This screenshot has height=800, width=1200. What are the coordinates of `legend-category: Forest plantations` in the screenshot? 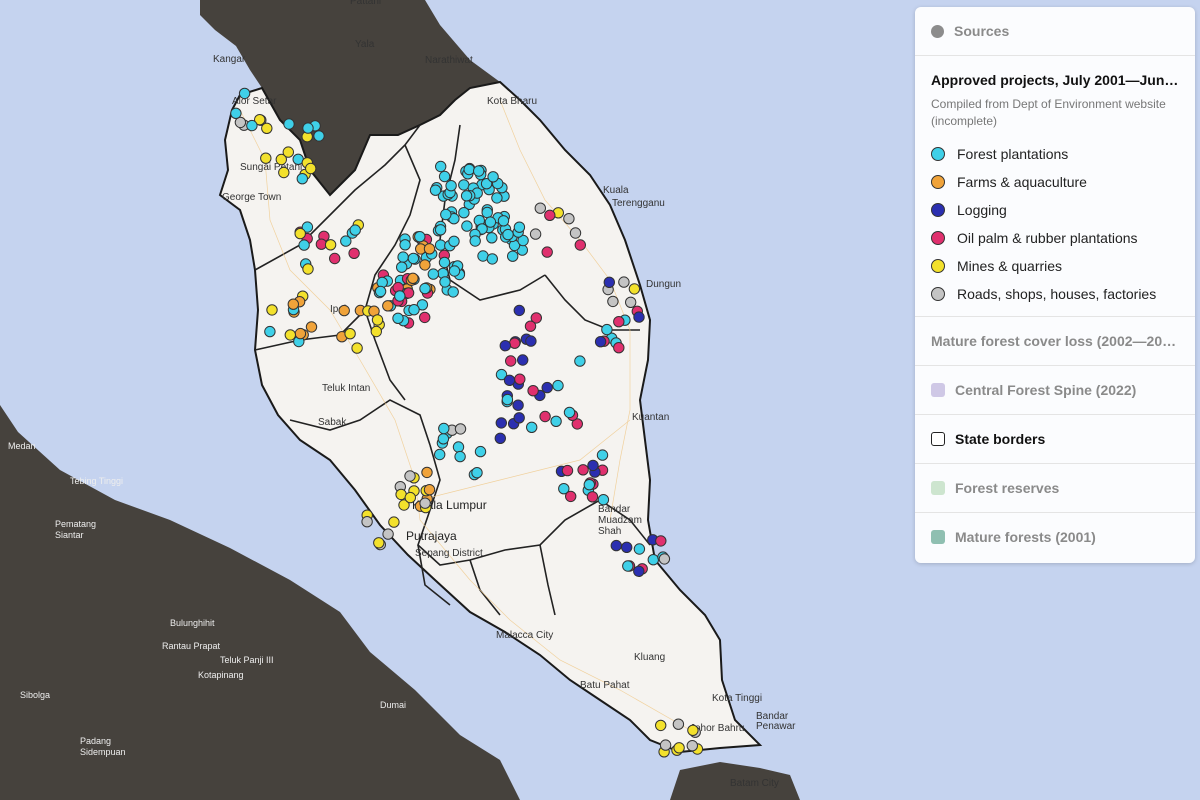 It's located at (1055, 154).